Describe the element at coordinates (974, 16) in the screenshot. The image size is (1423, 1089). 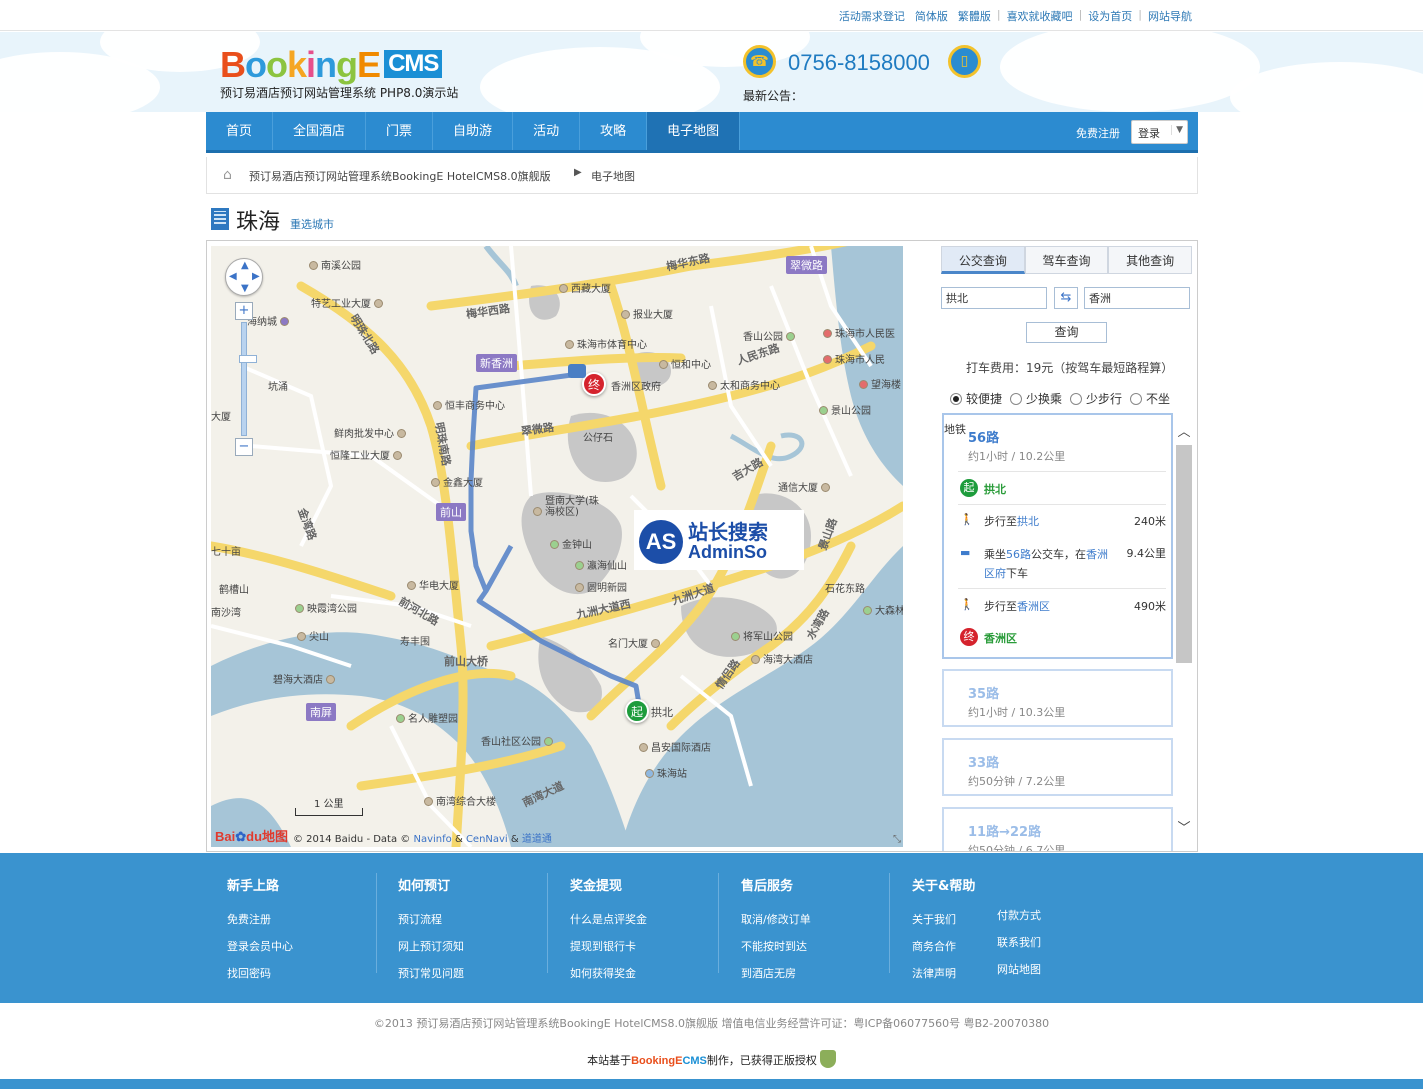
I see `top-link-traditional: 繁體版` at that location.